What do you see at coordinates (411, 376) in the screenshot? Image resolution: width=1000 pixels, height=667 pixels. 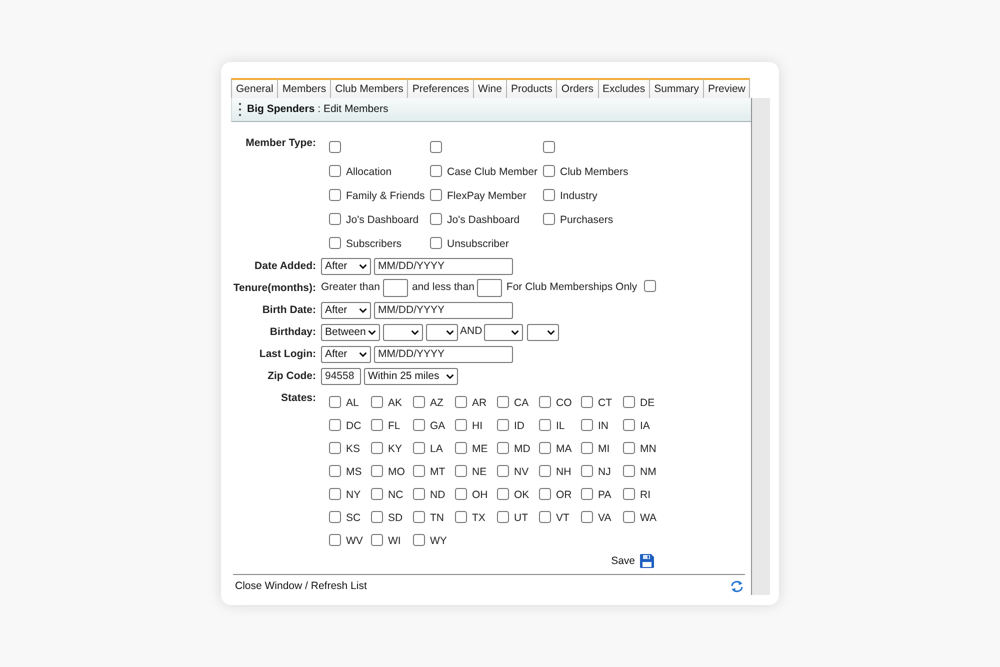 I see `dropdown: Within 25 miles` at bounding box center [411, 376].